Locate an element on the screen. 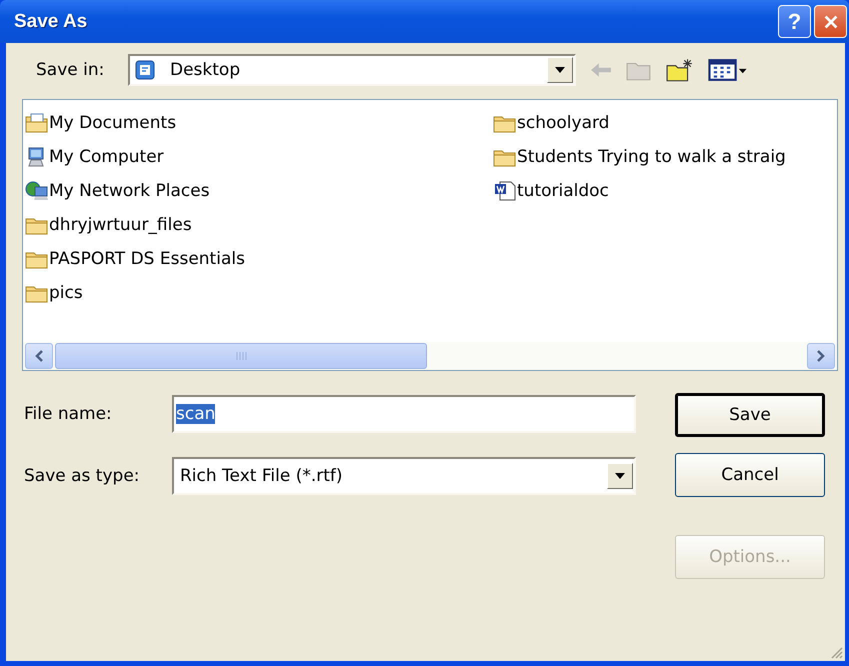 Image resolution: width=849 pixels, height=666 pixels. file-item: schoolyard is located at coordinates (664, 123).